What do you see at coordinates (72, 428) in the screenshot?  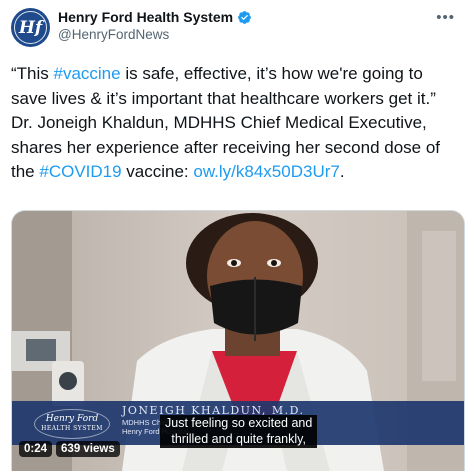 I see `lower-third-logo-line: HEALTH SYSTEM` at bounding box center [72, 428].